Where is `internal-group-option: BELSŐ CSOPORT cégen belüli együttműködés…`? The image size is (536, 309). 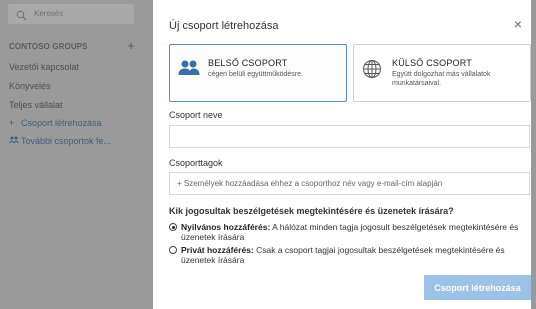
internal-group-option: BELSŐ CSOPORT cégen belüli együttműködés… is located at coordinates (258, 73).